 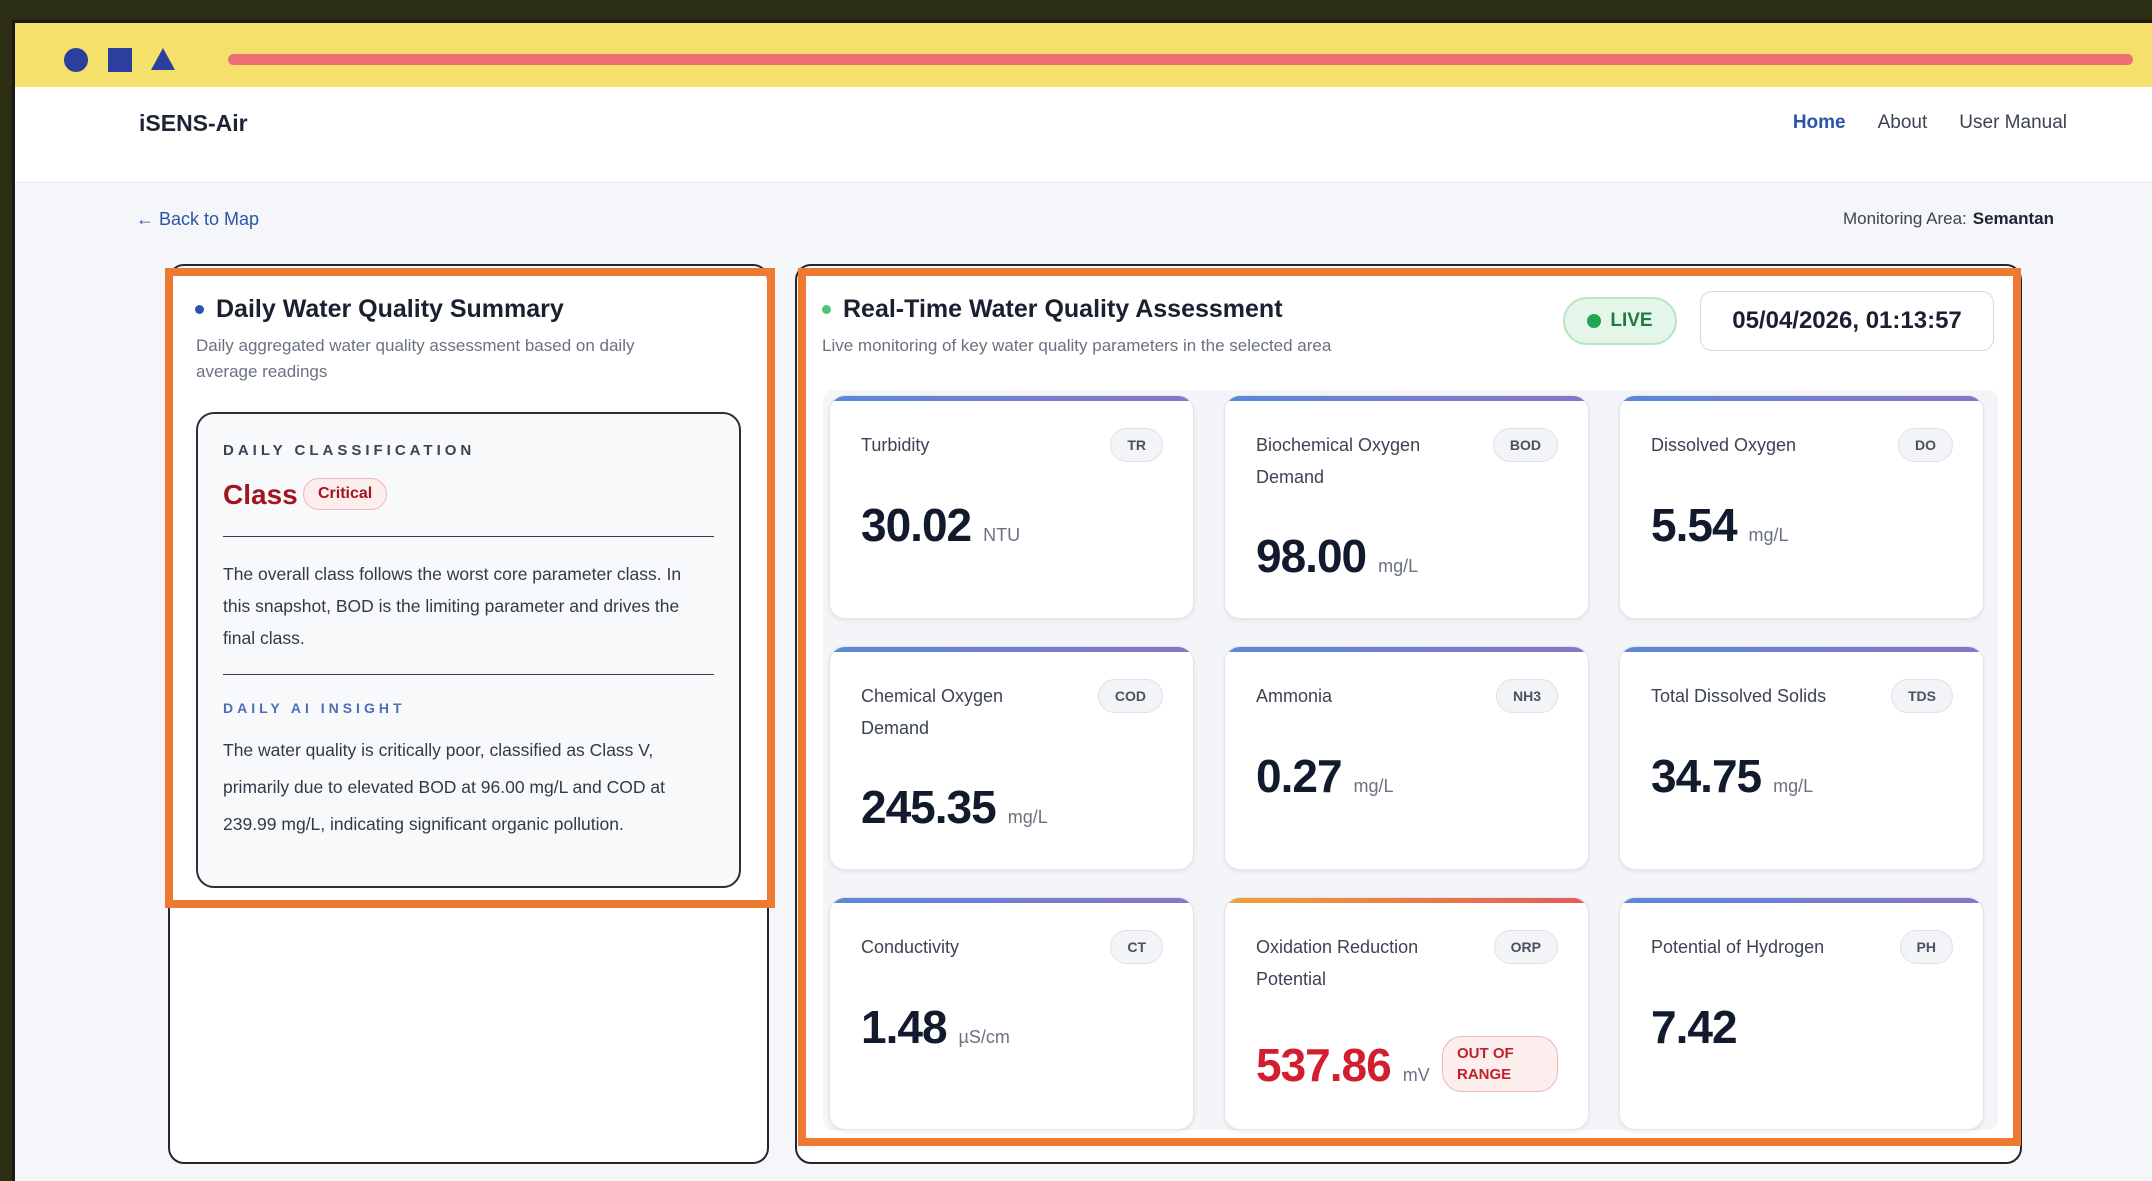 I want to click on parameter-card-cod: Chemical Oxygen Demand COD 245.35 mg/L, so click(x=1011, y=758).